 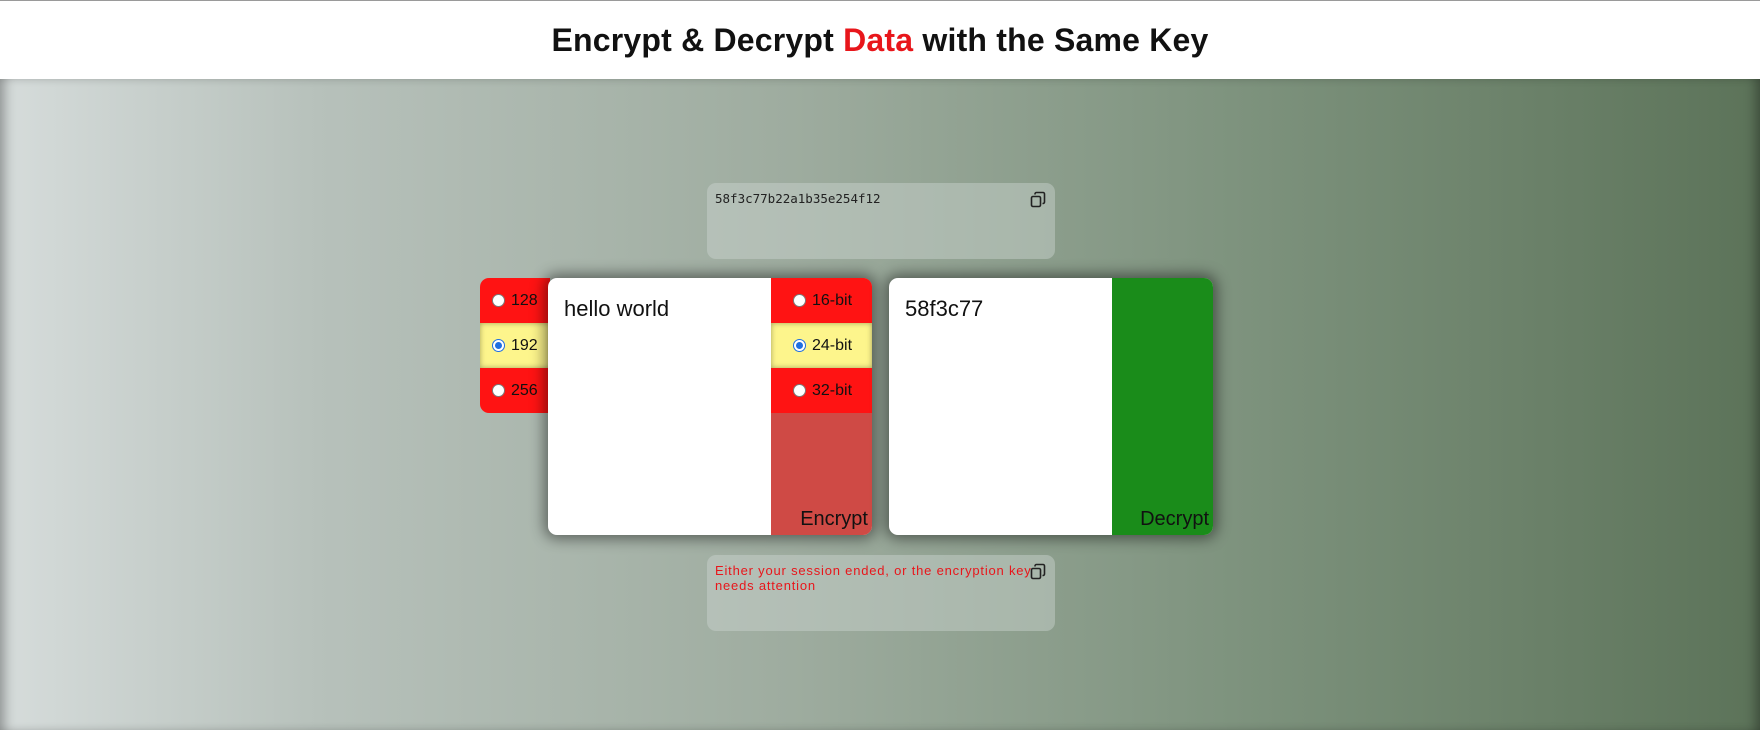 I want to click on key-size-option-256: 256, so click(x=515, y=390).